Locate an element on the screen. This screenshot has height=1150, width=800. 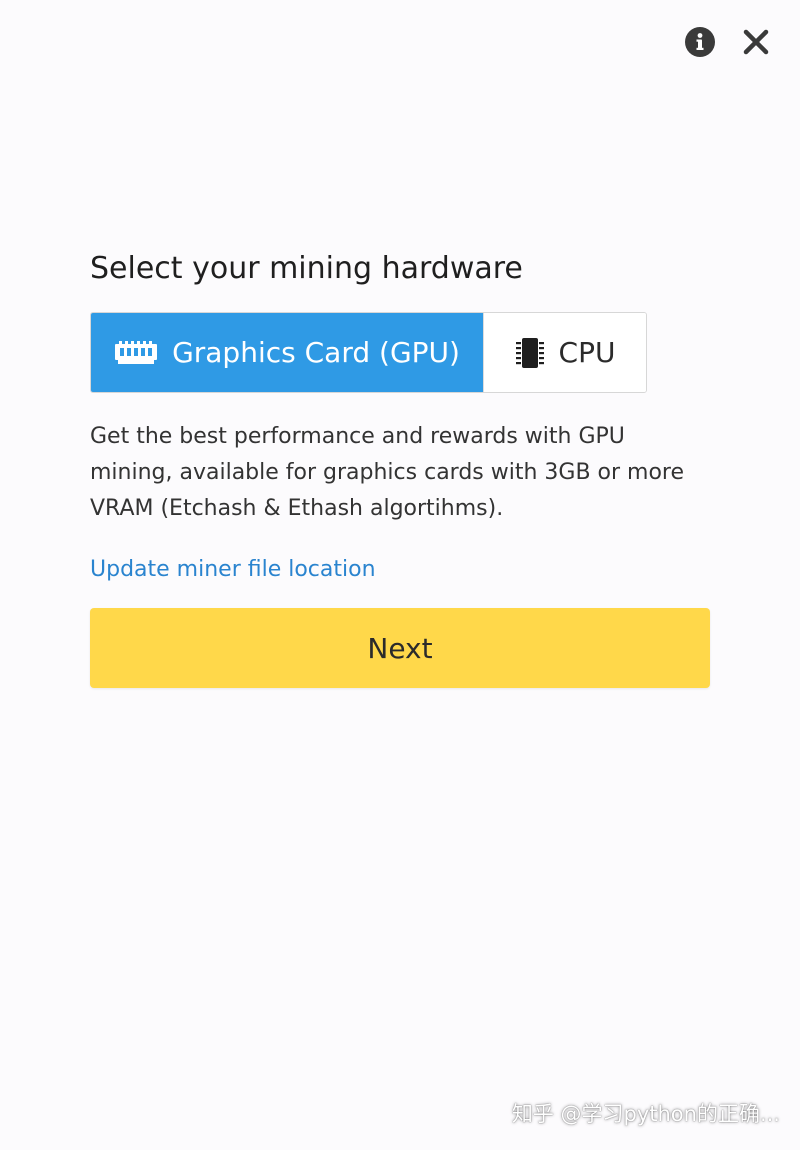
close-button is located at coordinates (756, 44).